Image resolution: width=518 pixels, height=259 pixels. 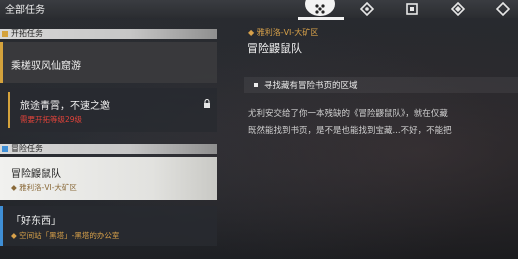 I want to click on quest-title: 「好东西」, so click(x=36, y=221).